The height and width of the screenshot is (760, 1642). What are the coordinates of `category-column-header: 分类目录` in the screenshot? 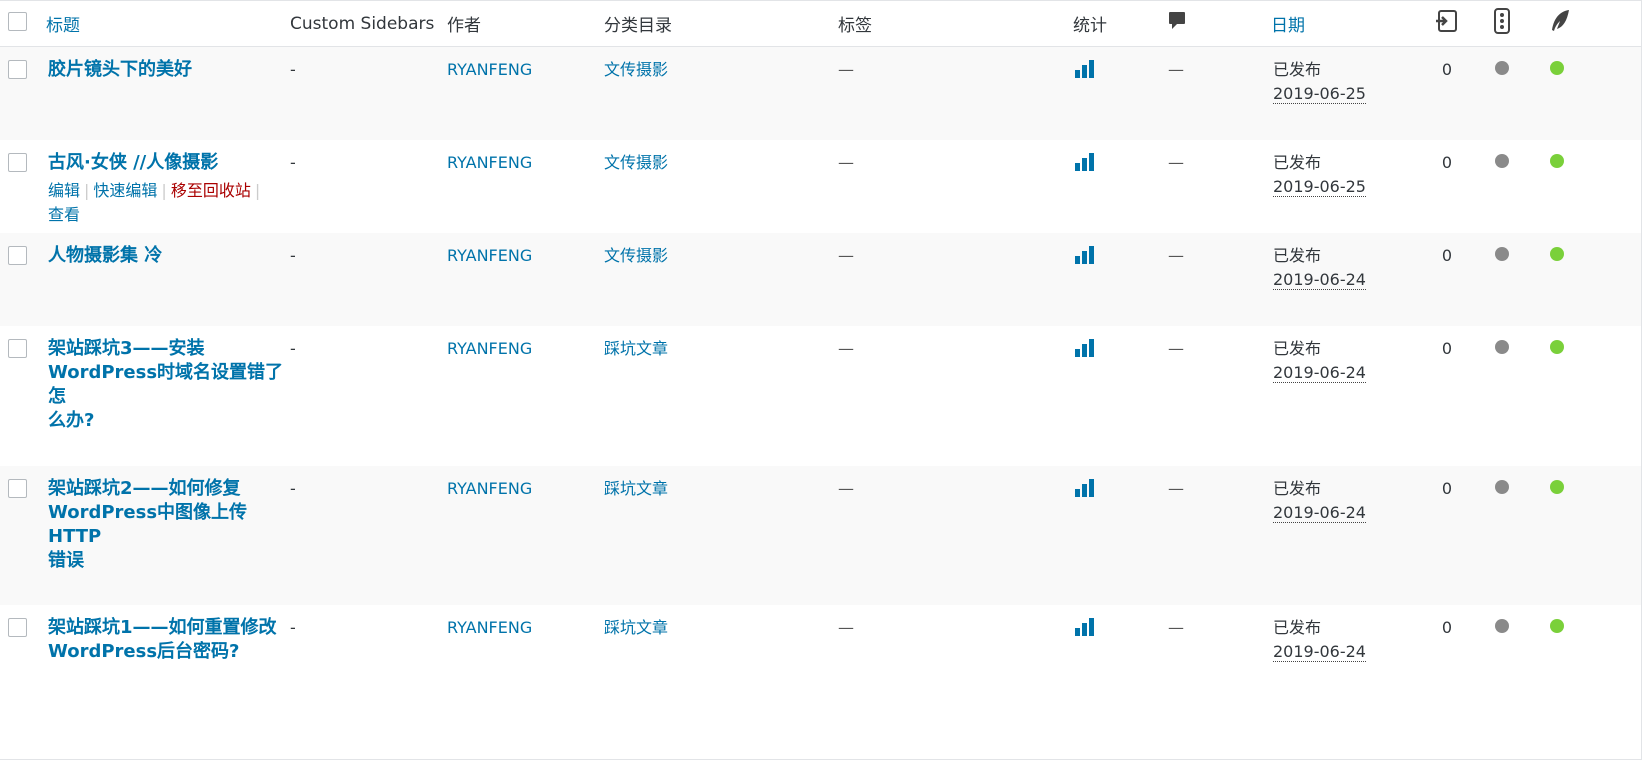 It's located at (638, 26).